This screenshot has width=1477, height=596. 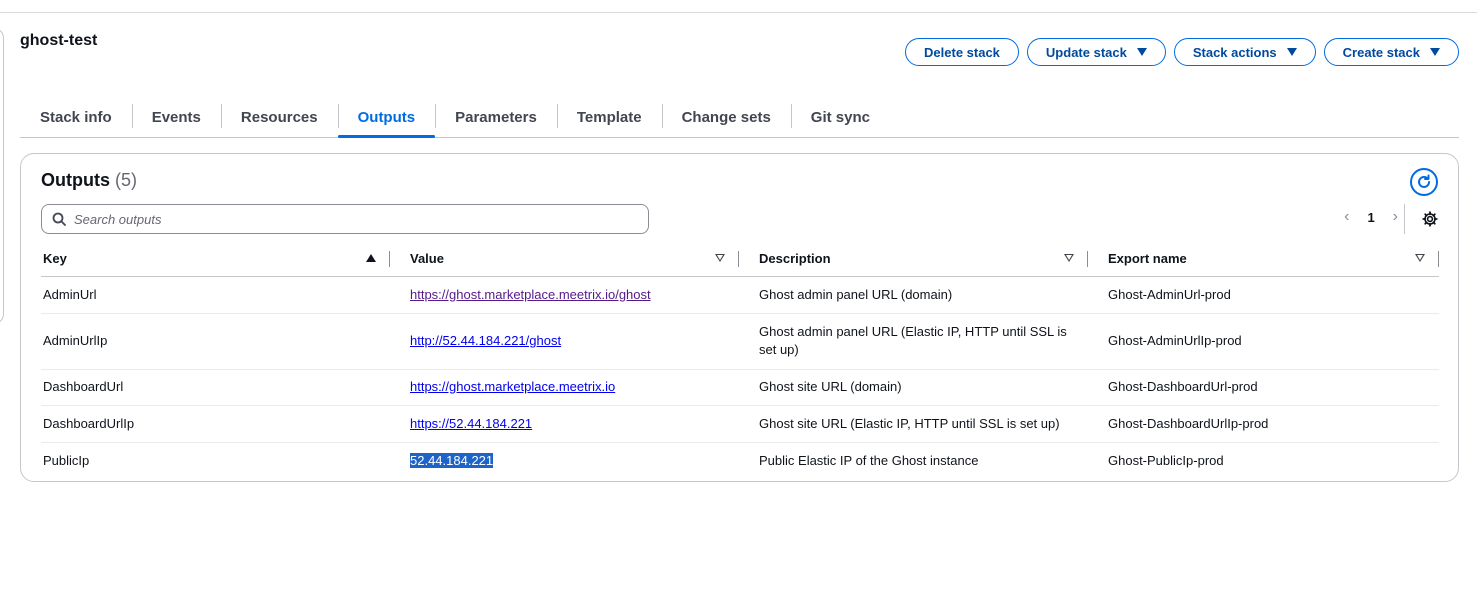 I want to click on delete-stack-button: Delete stack, so click(x=962, y=52).